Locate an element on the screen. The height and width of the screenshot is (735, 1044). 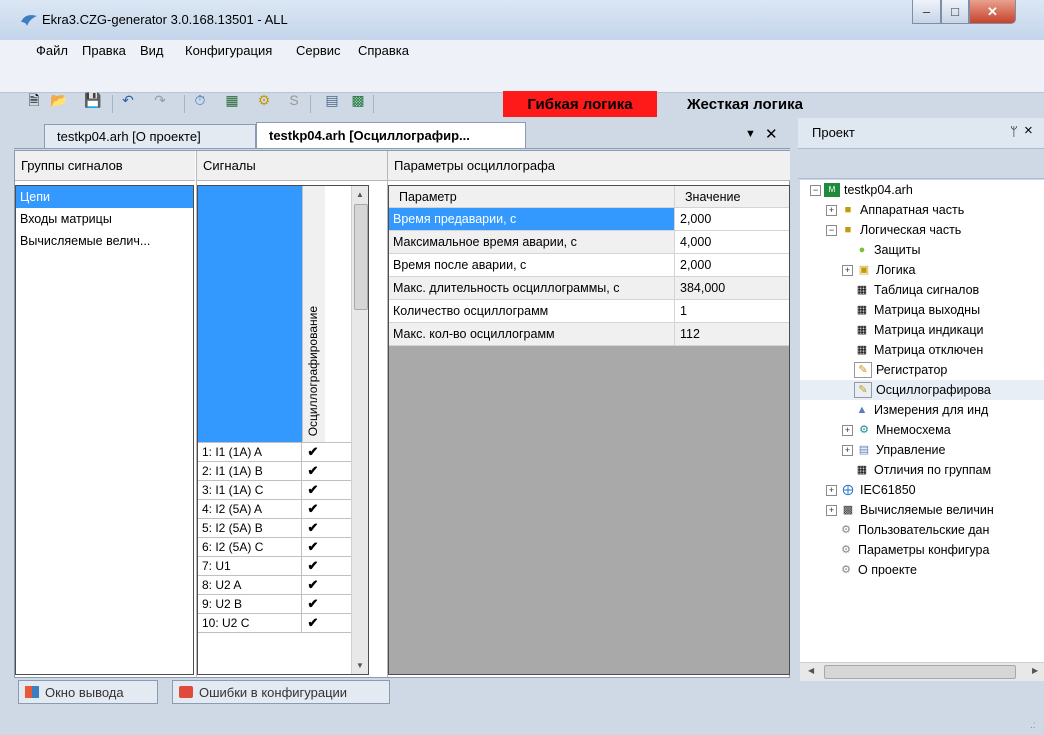
signal-row: 10: U2 C ✔ is located at coordinates (283, 623).